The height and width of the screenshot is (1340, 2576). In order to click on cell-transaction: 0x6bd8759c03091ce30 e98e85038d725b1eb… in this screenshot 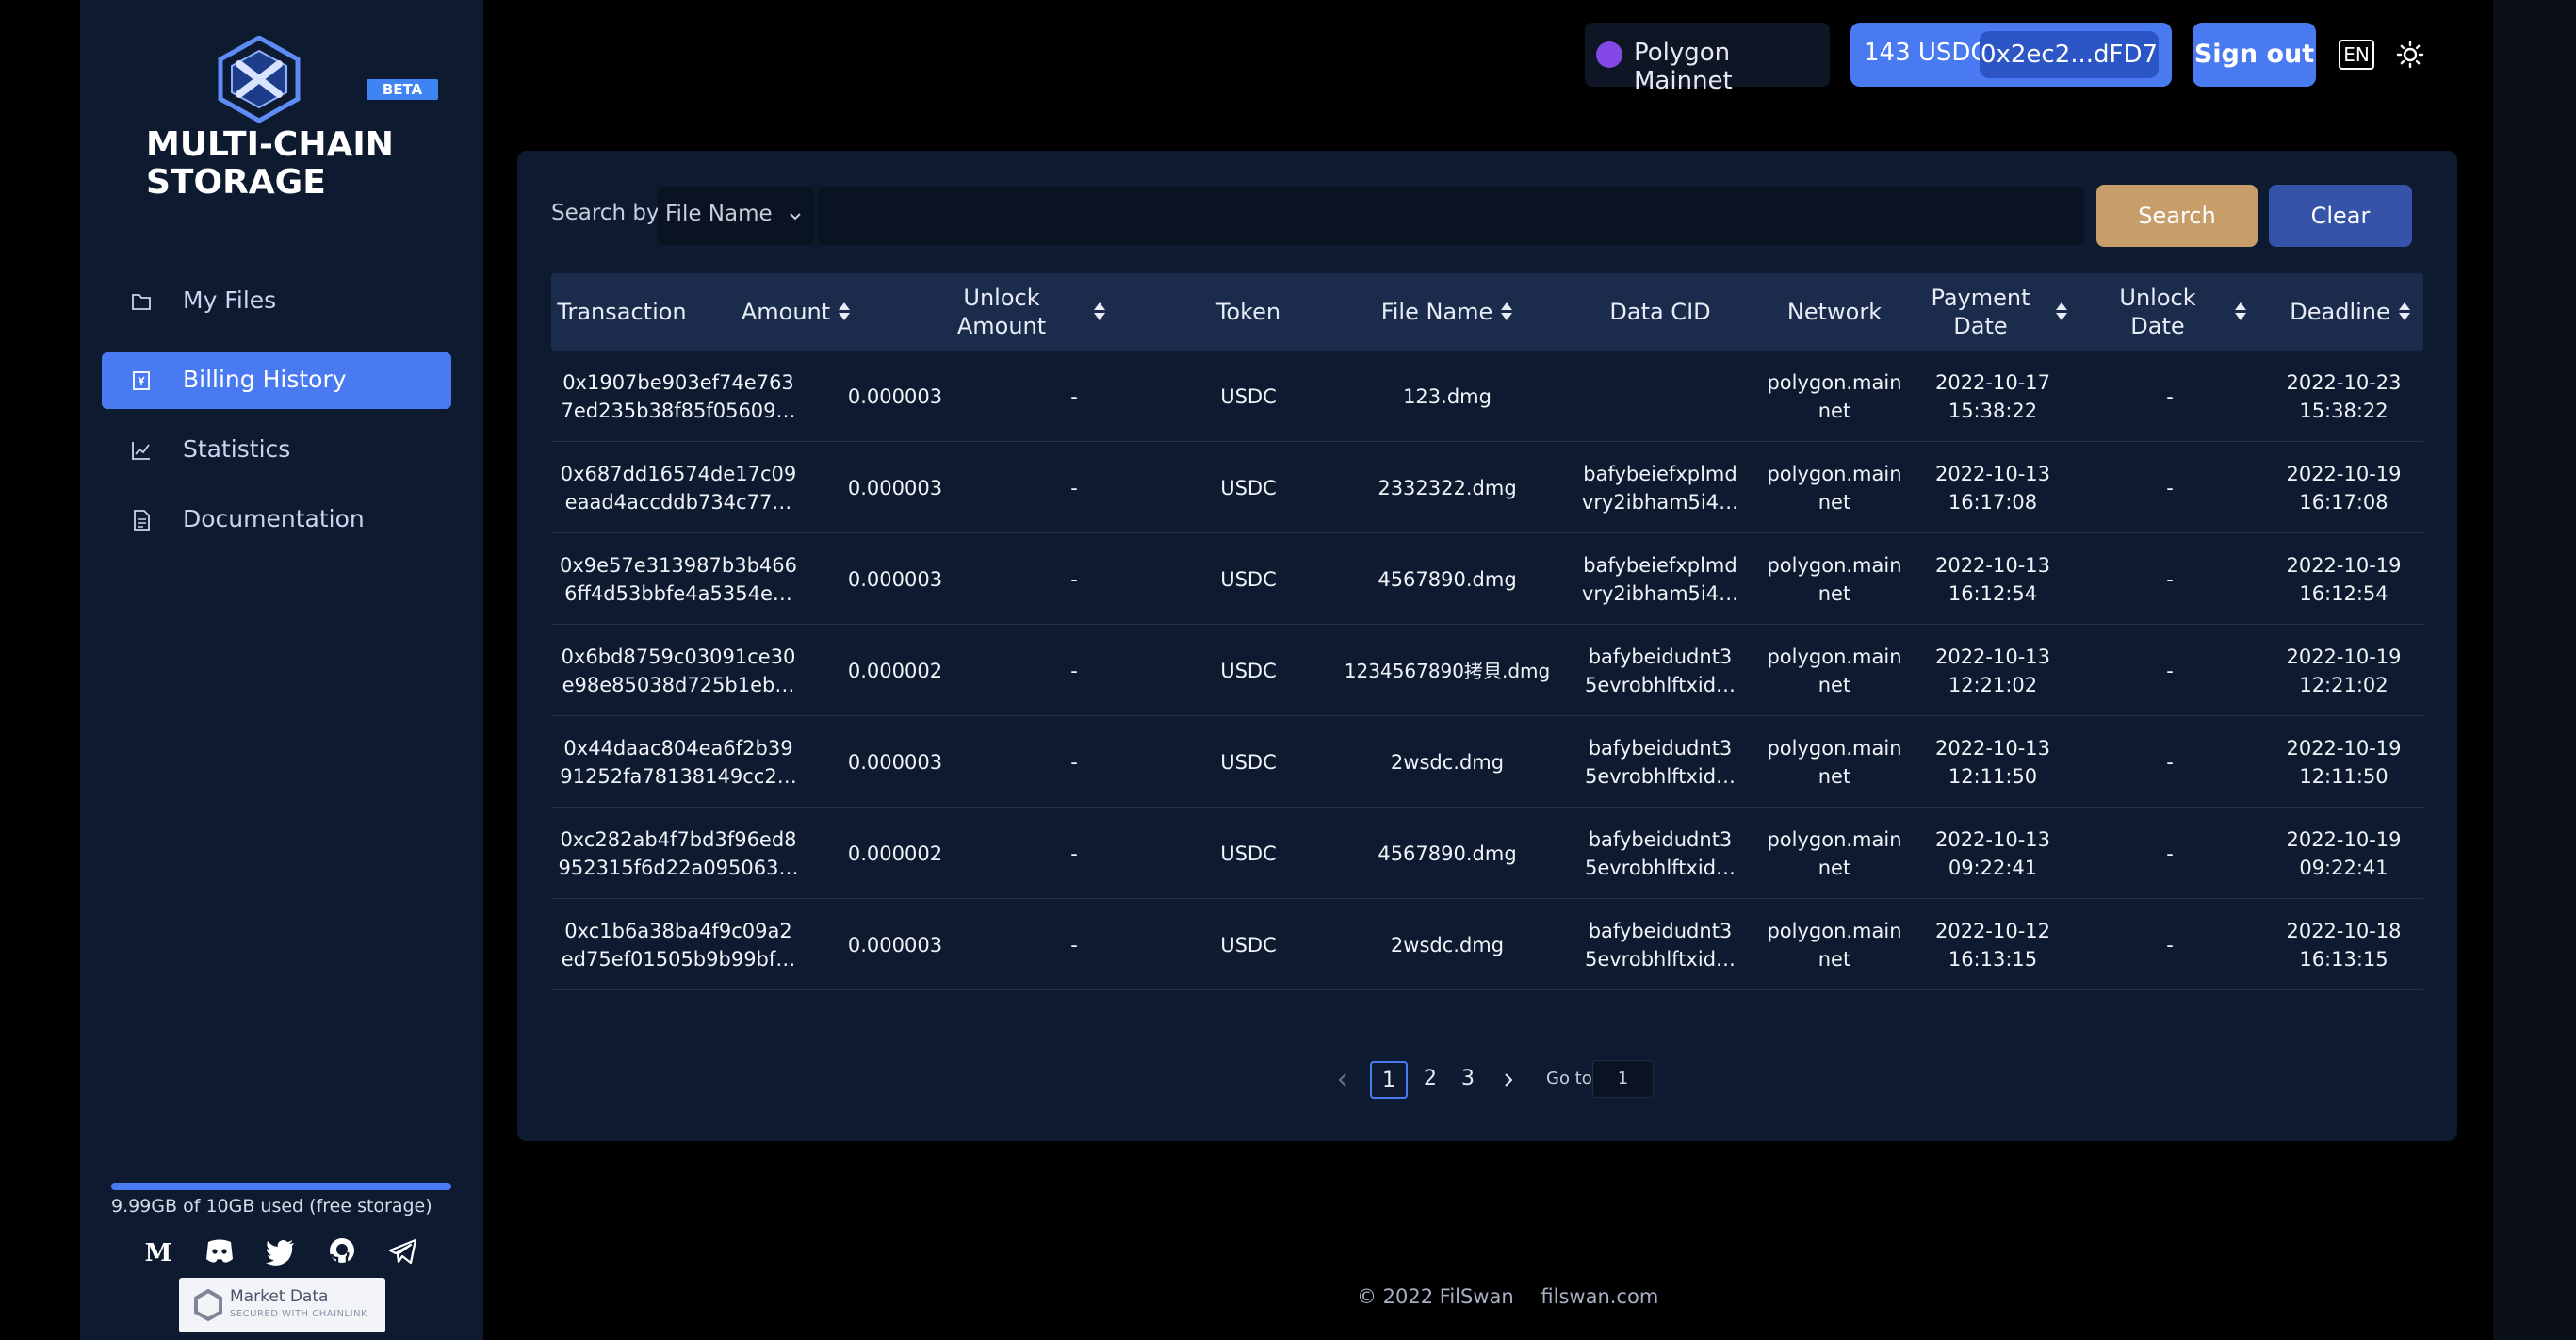, I will do `click(678, 671)`.